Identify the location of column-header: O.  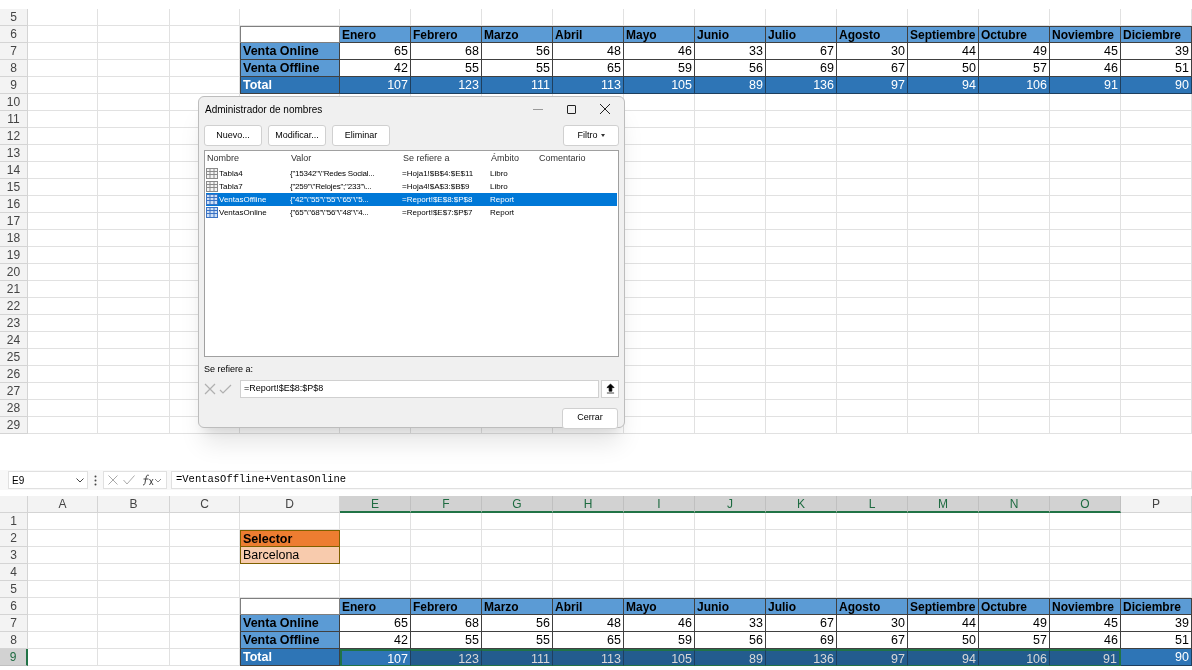
(1085, 504).